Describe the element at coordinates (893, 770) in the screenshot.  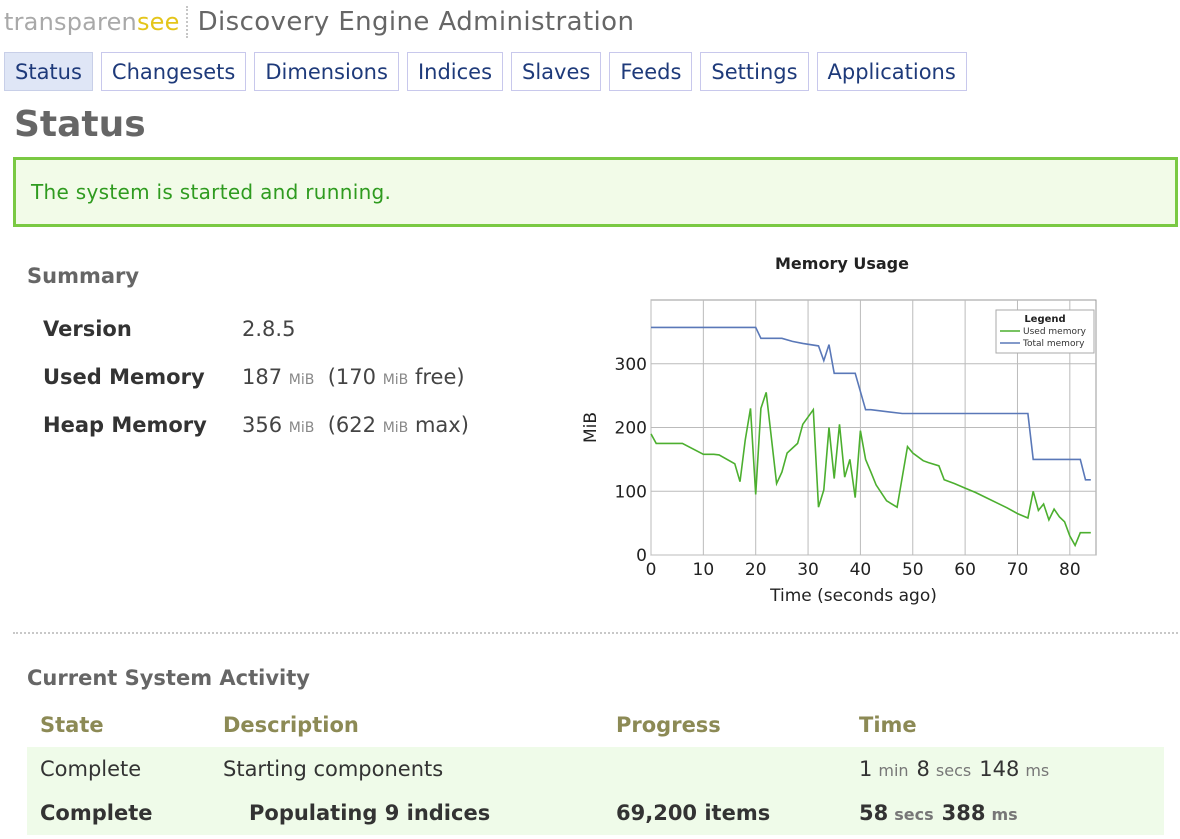
I see `time-unit: min` at that location.